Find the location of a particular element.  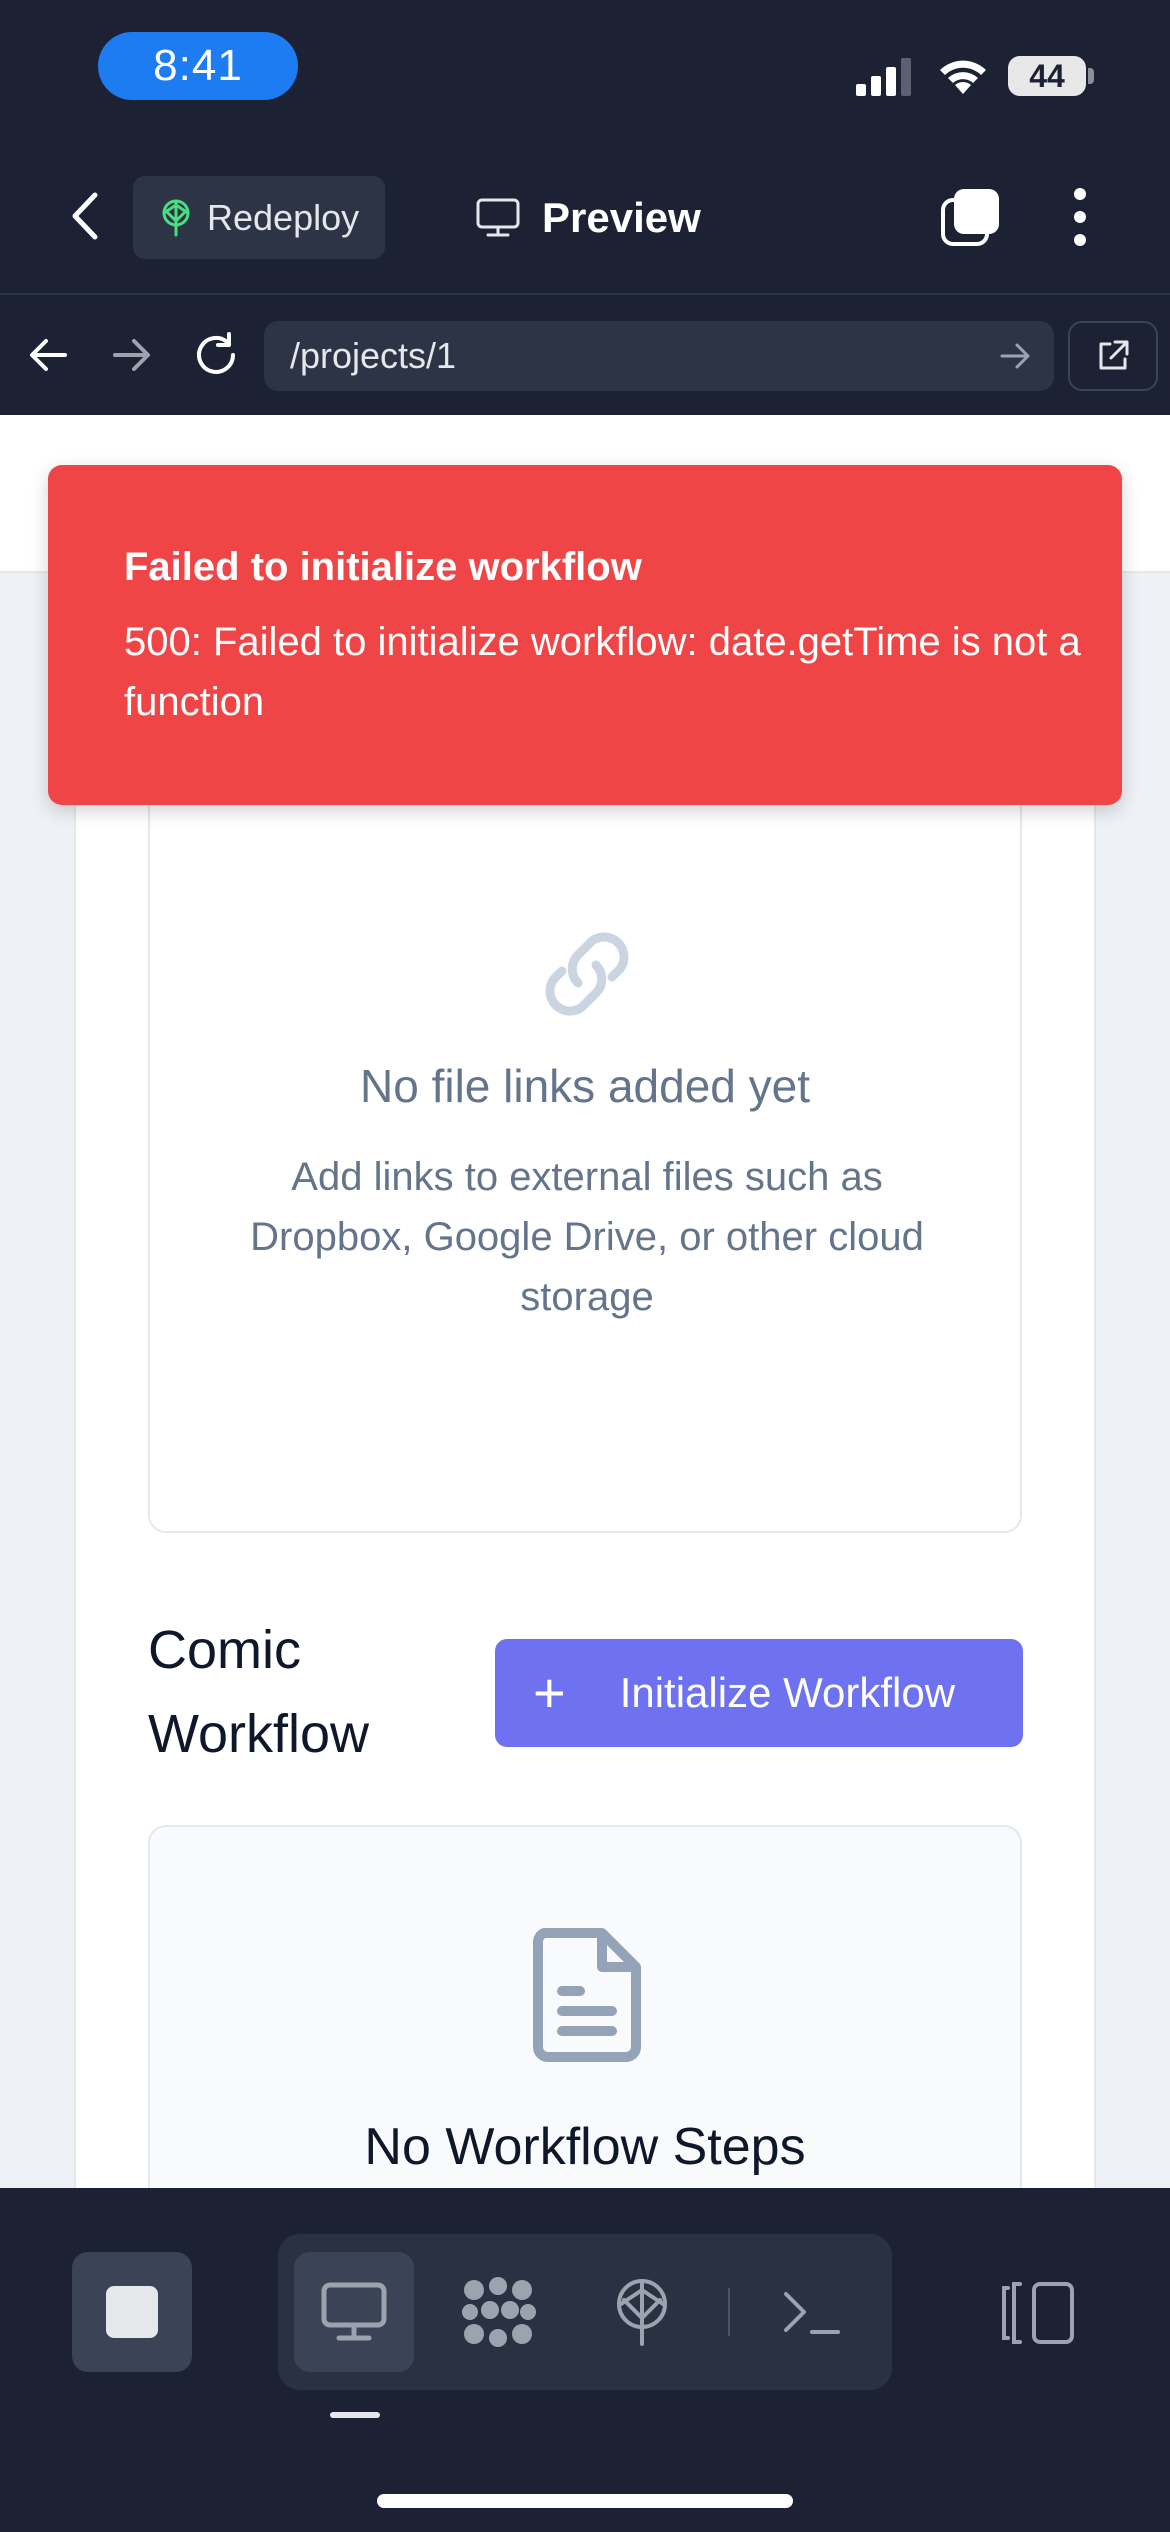

workflow-empty-title: No Workflow Steps is located at coordinates (585, 2147).